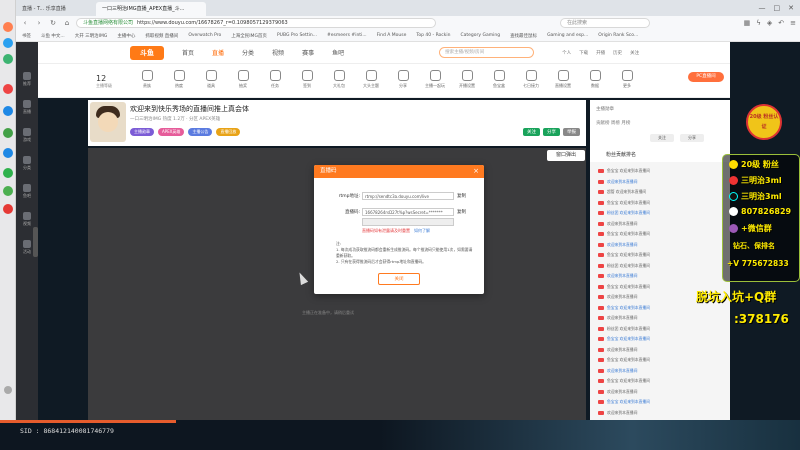 This screenshot has height=450, width=800. What do you see at coordinates (605, 23) in the screenshot?
I see `search-input: 在此搜索` at bounding box center [605, 23].